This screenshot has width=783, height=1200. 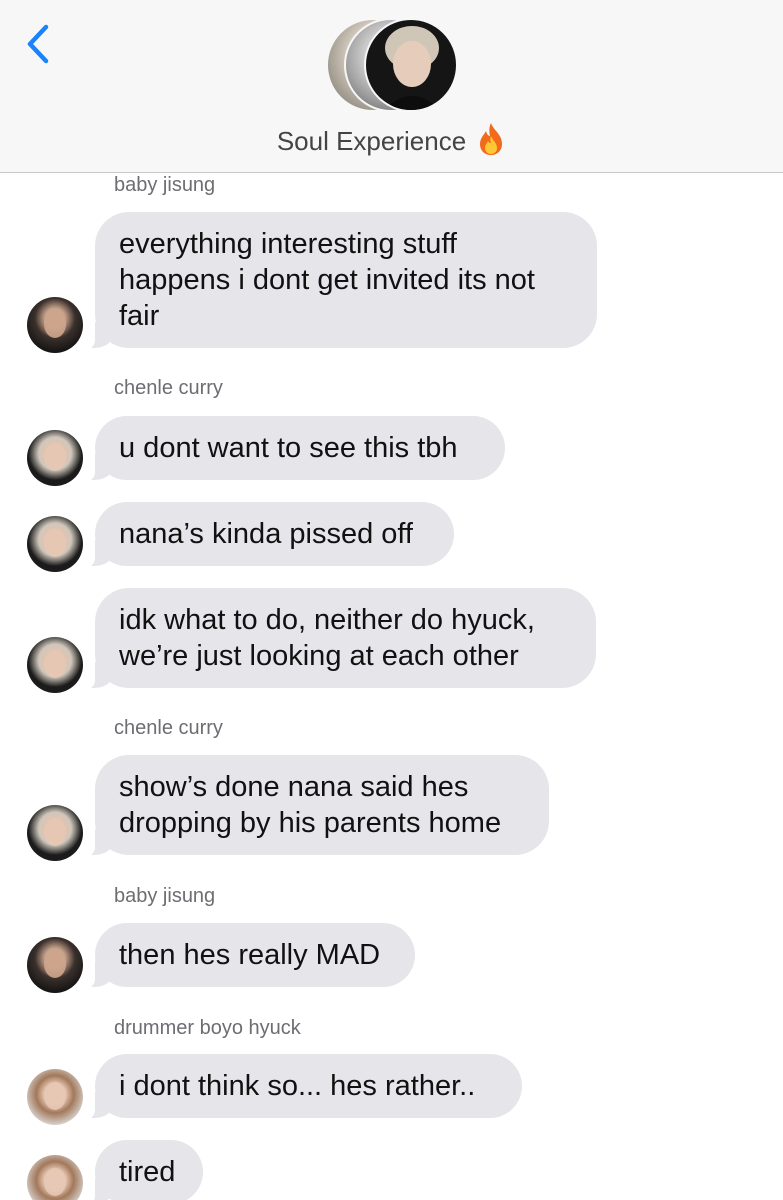 What do you see at coordinates (411, 65) in the screenshot?
I see `group-member-avatar` at bounding box center [411, 65].